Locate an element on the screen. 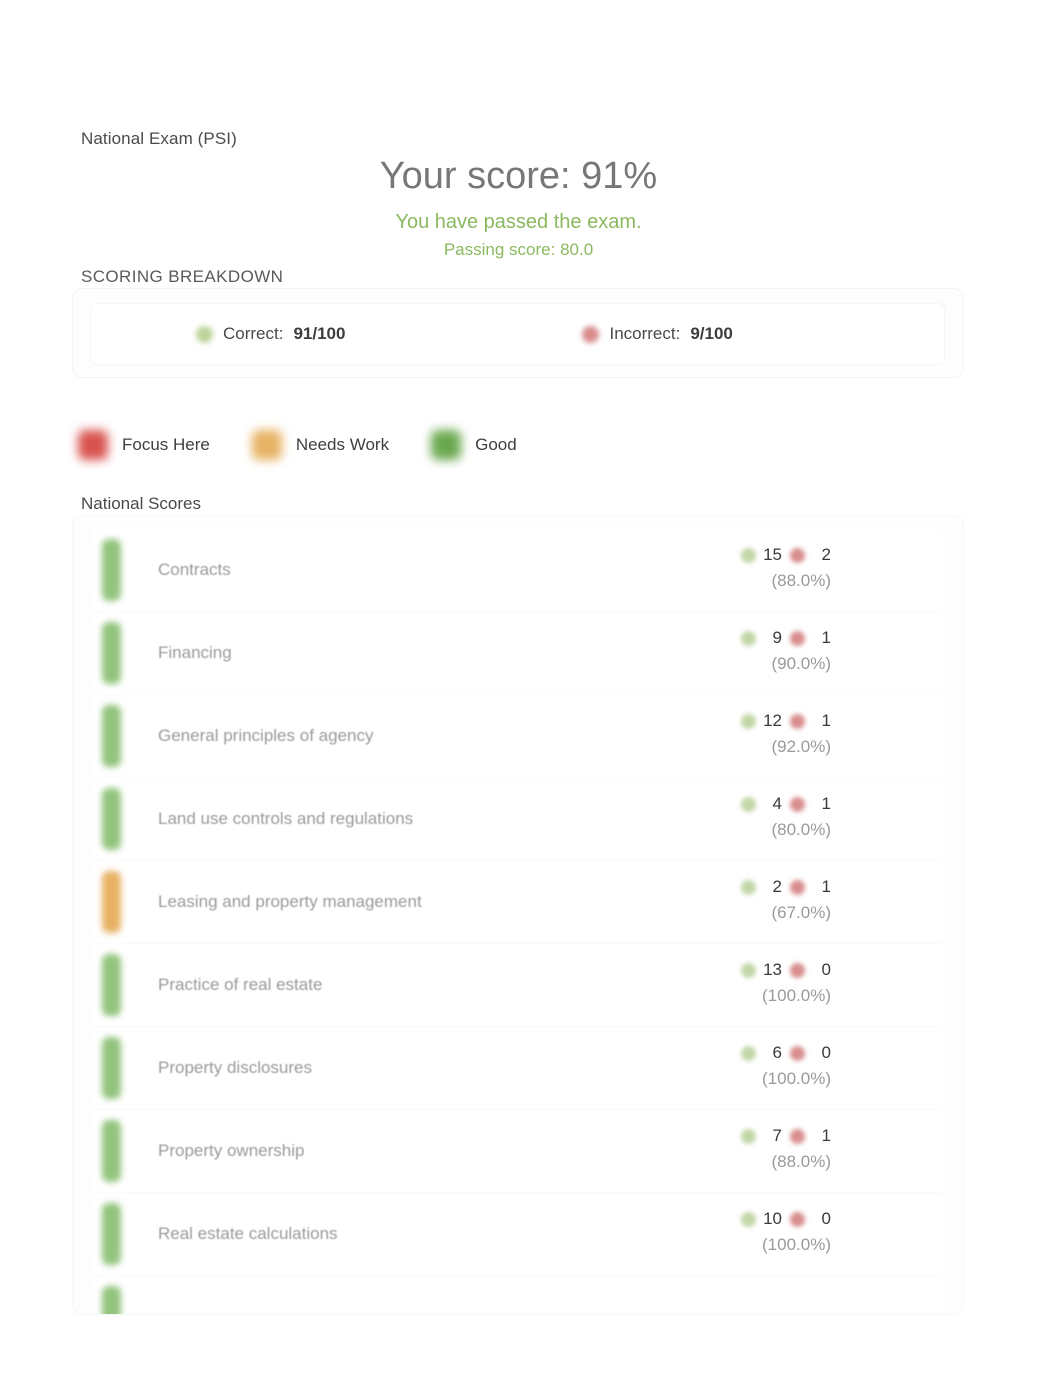 The image size is (1062, 1377). correct-count: 7 is located at coordinates (777, 1135).